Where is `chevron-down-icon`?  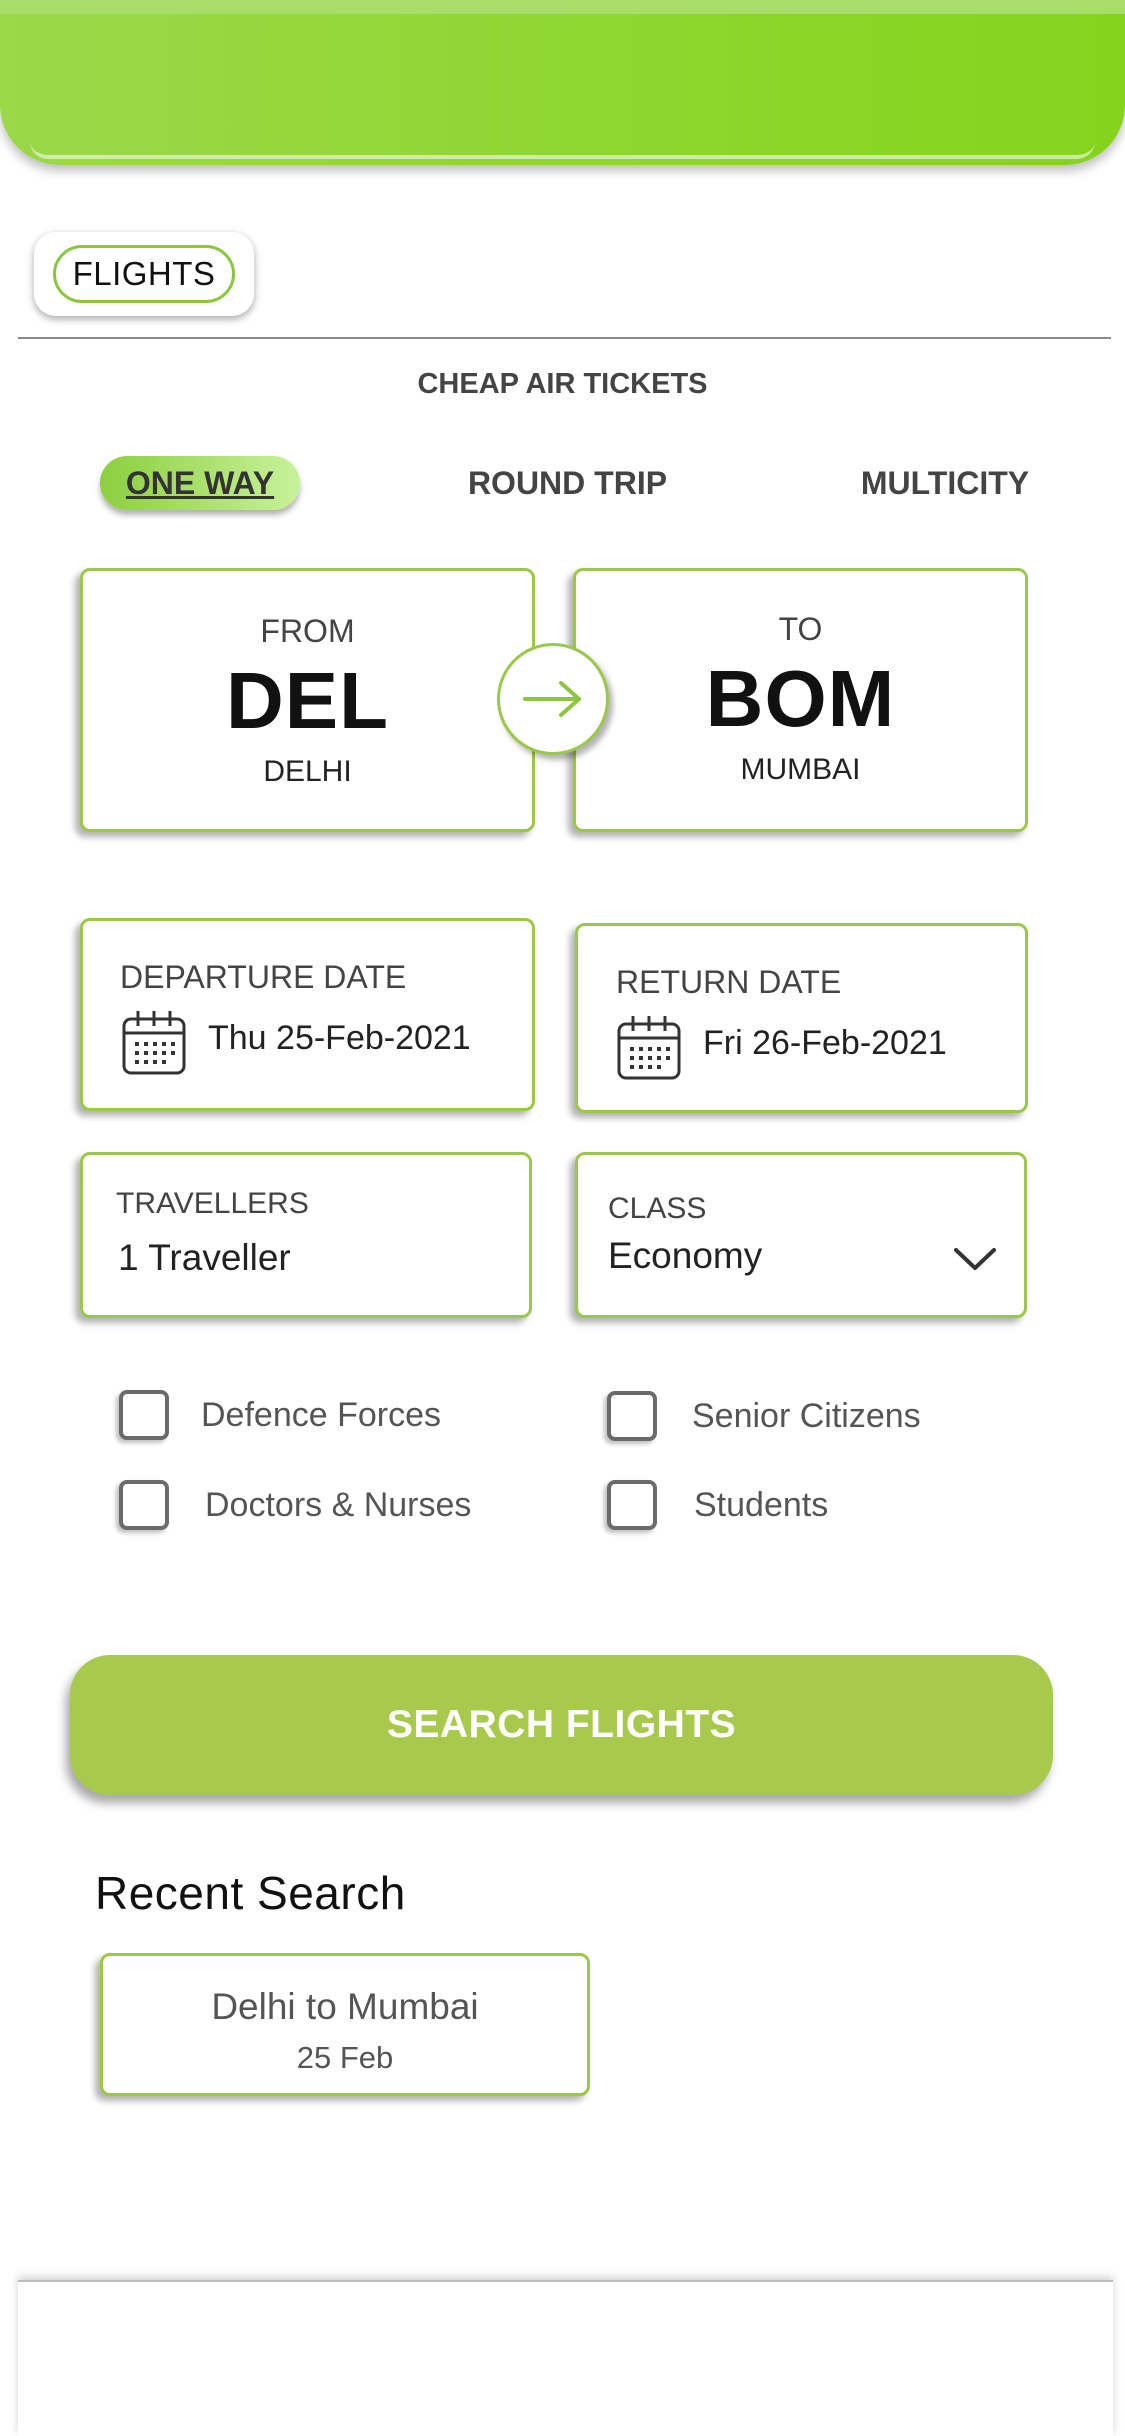
chevron-down-icon is located at coordinates (975, 1259).